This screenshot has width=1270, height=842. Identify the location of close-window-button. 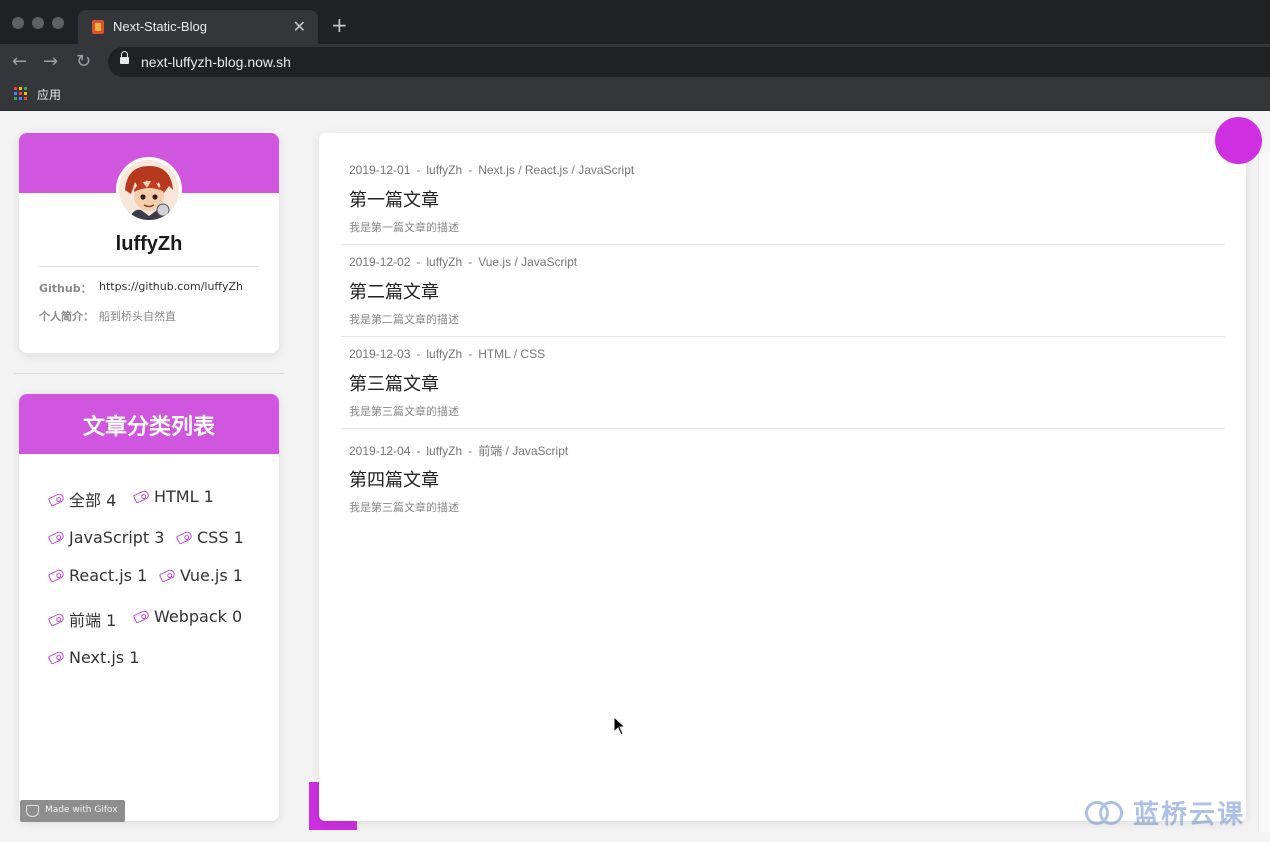
(18, 23).